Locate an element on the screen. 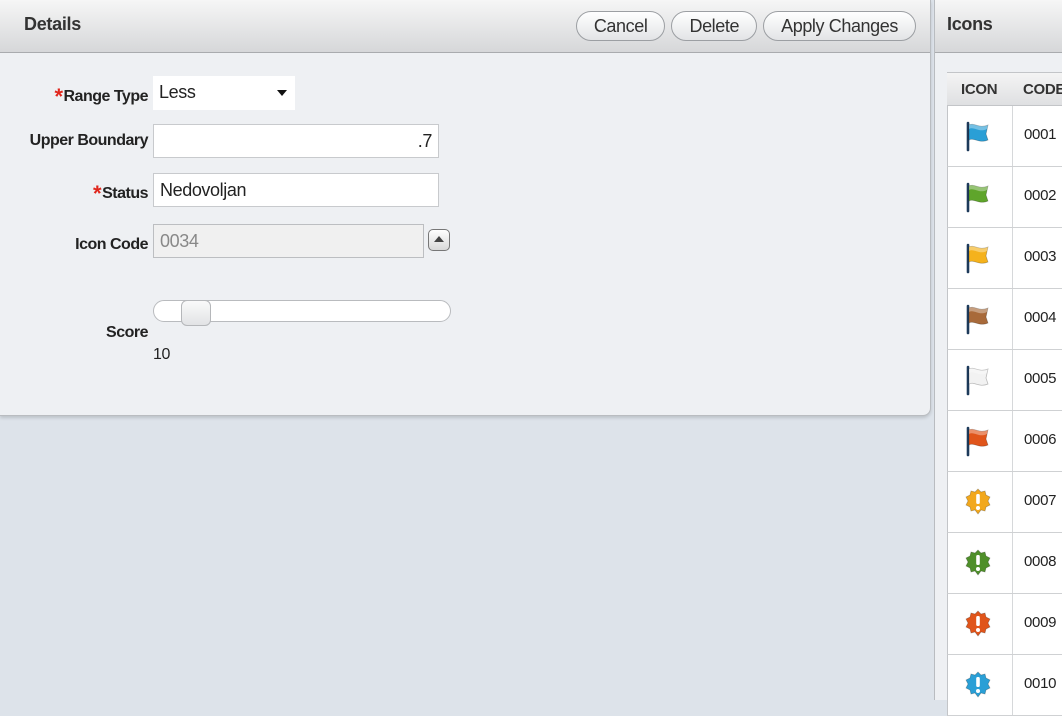 This screenshot has height=716, width=1062. icon-code-cell: 0007 is located at coordinates (1040, 500).